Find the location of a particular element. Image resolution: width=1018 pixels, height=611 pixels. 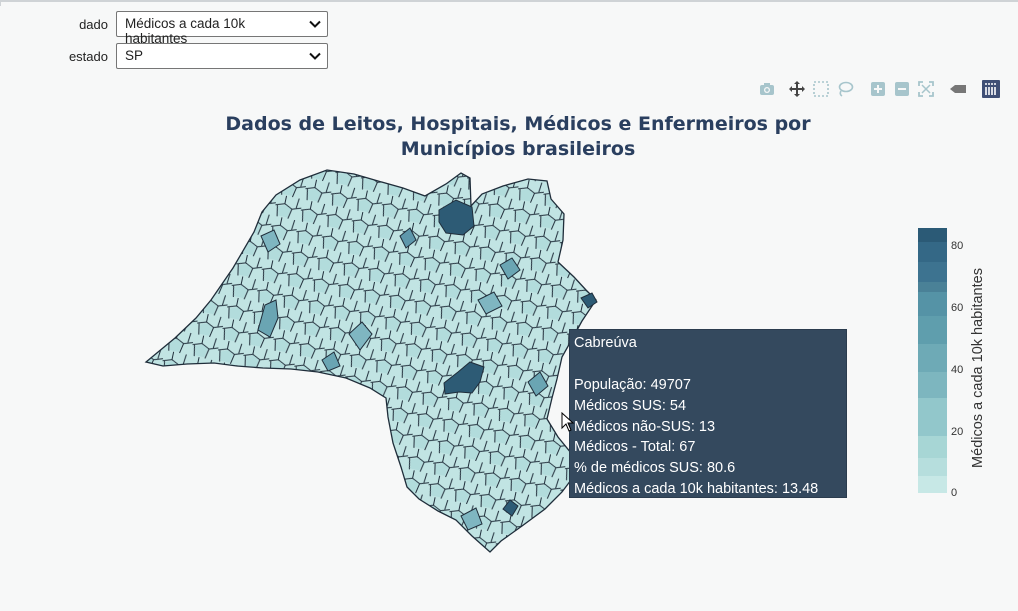

tooltip-blank-line is located at coordinates (708, 364).